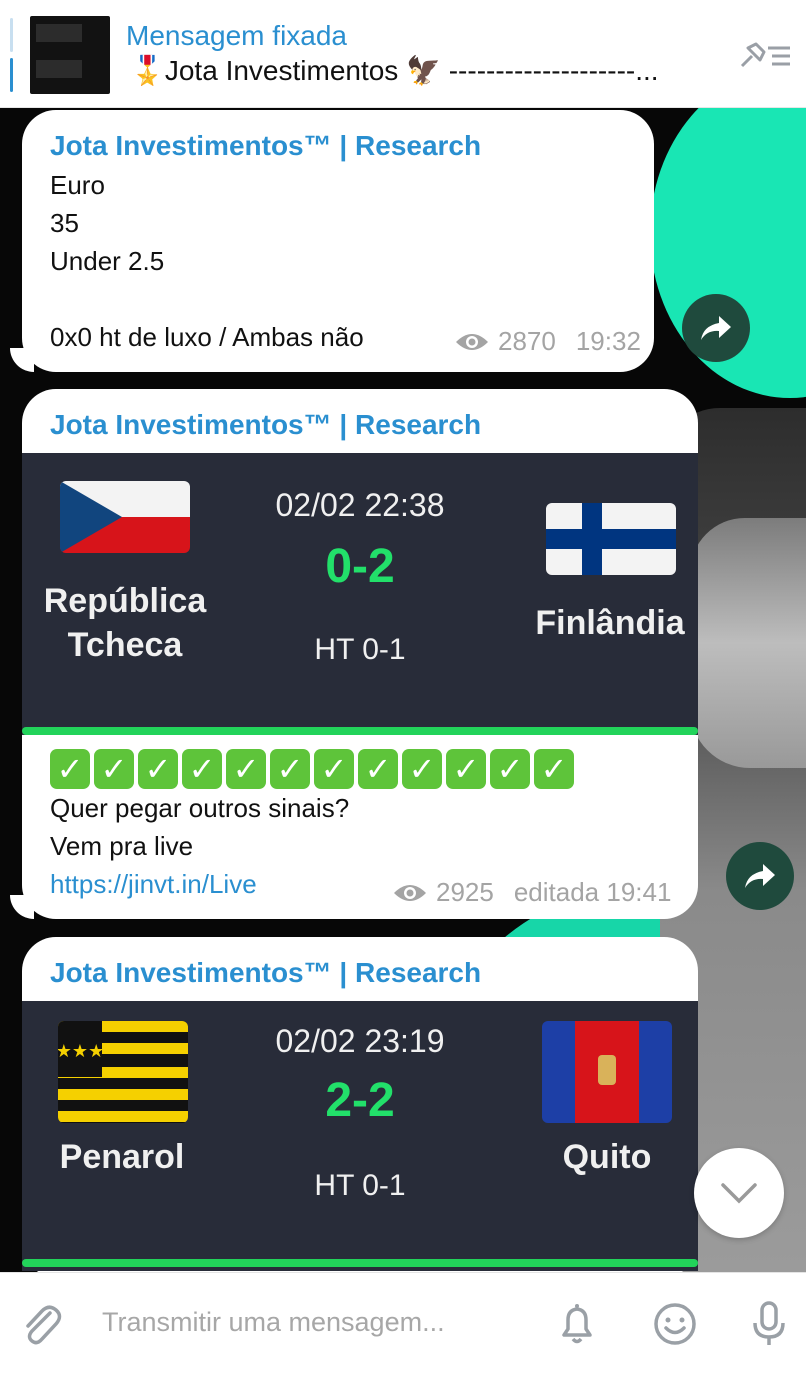  What do you see at coordinates (312, 769) in the screenshot?
I see `check-emojis: ✓ ✓ ✓ ✓ ✓ ✓ ✓ ✓ ✓ ✓ ✓ ✓` at bounding box center [312, 769].